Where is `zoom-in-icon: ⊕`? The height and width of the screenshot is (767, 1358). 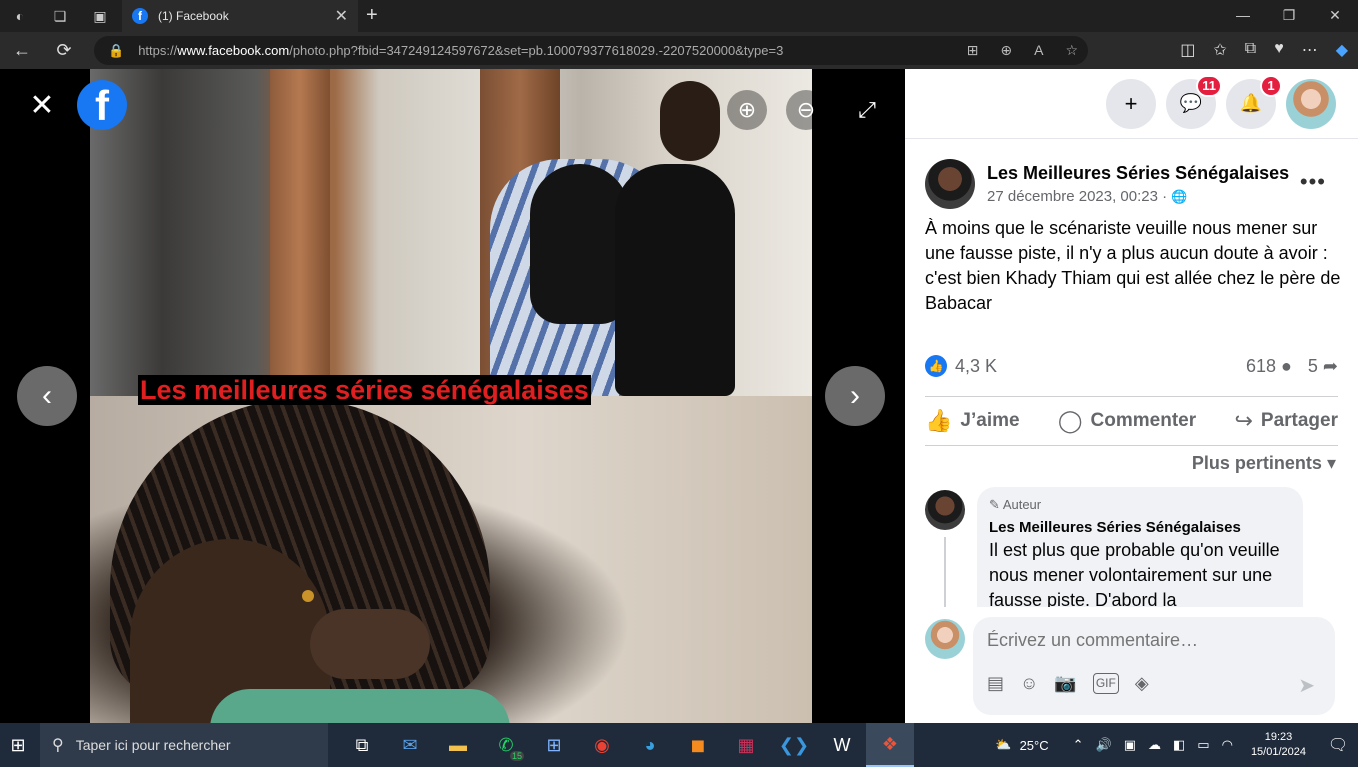
zoom-in-icon: ⊕ is located at coordinates (747, 110).